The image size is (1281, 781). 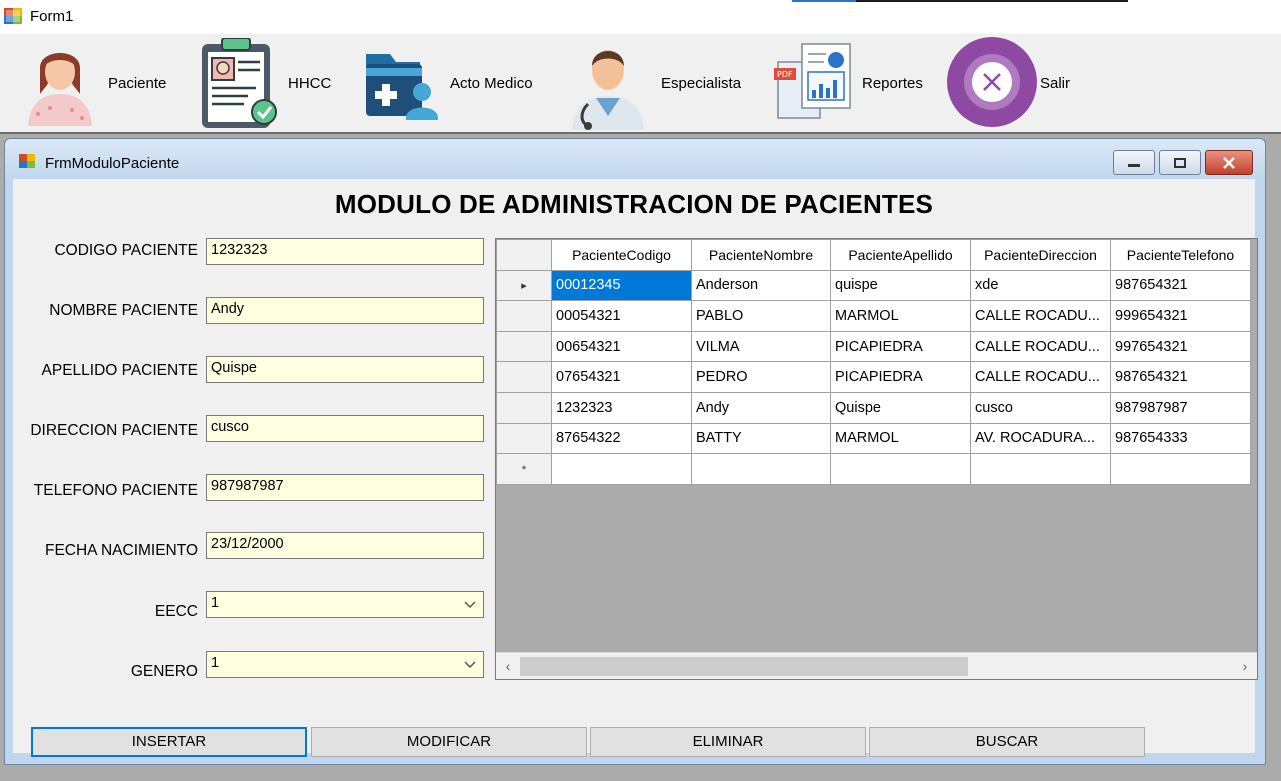 What do you see at coordinates (470, 665) in the screenshot?
I see `chevron-down-icon` at bounding box center [470, 665].